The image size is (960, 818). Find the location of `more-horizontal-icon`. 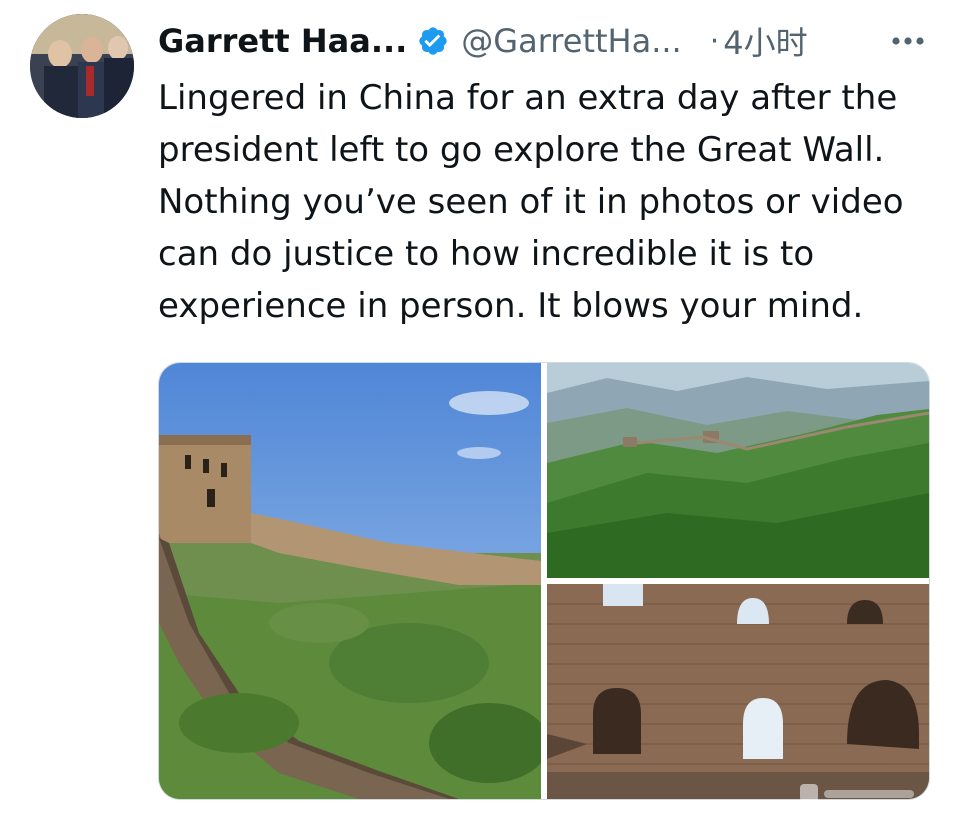

more-horizontal-icon is located at coordinates (908, 41).